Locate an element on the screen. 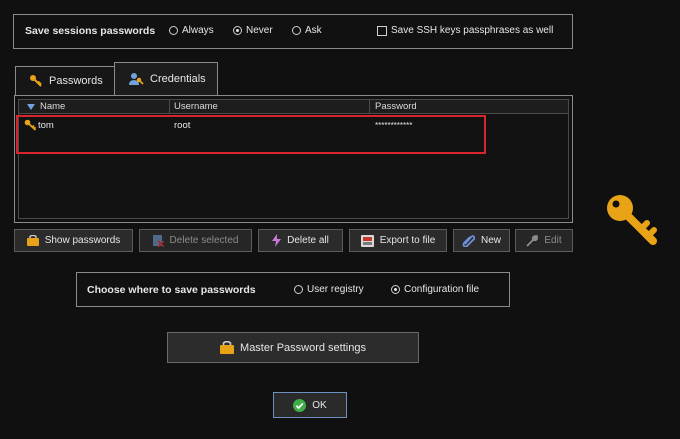 The height and width of the screenshot is (439, 680). radio-user-registry: User registry is located at coordinates (329, 289).